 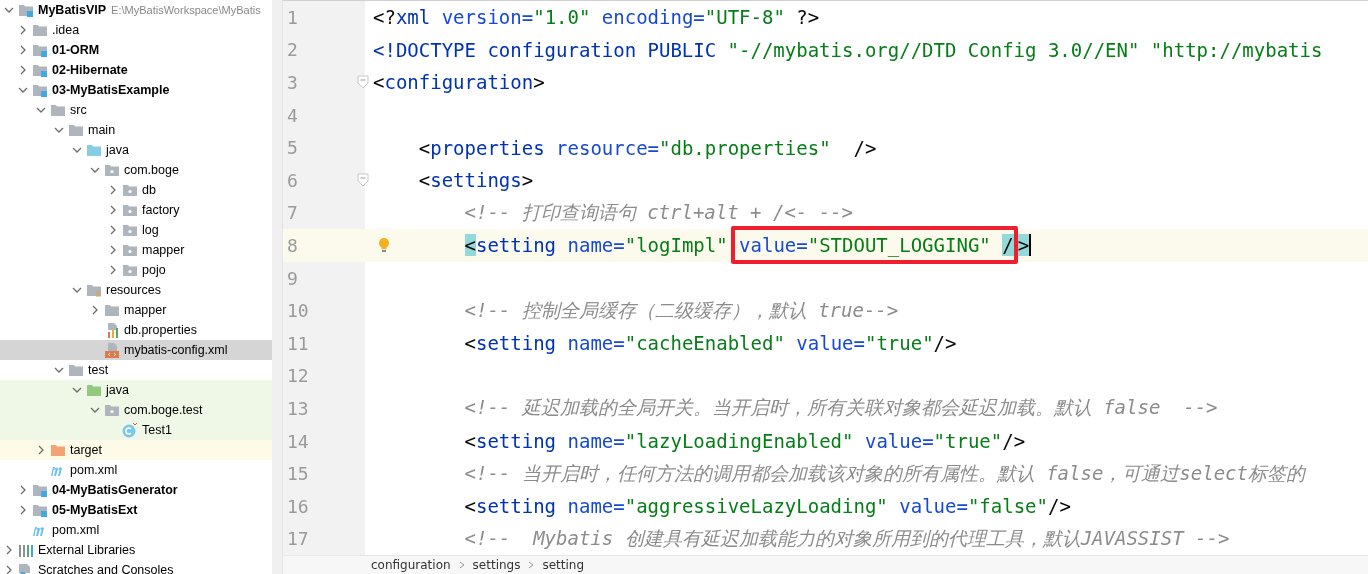 What do you see at coordinates (163, 410) in the screenshot?
I see `tree-item-label: com.boge.test` at bounding box center [163, 410].